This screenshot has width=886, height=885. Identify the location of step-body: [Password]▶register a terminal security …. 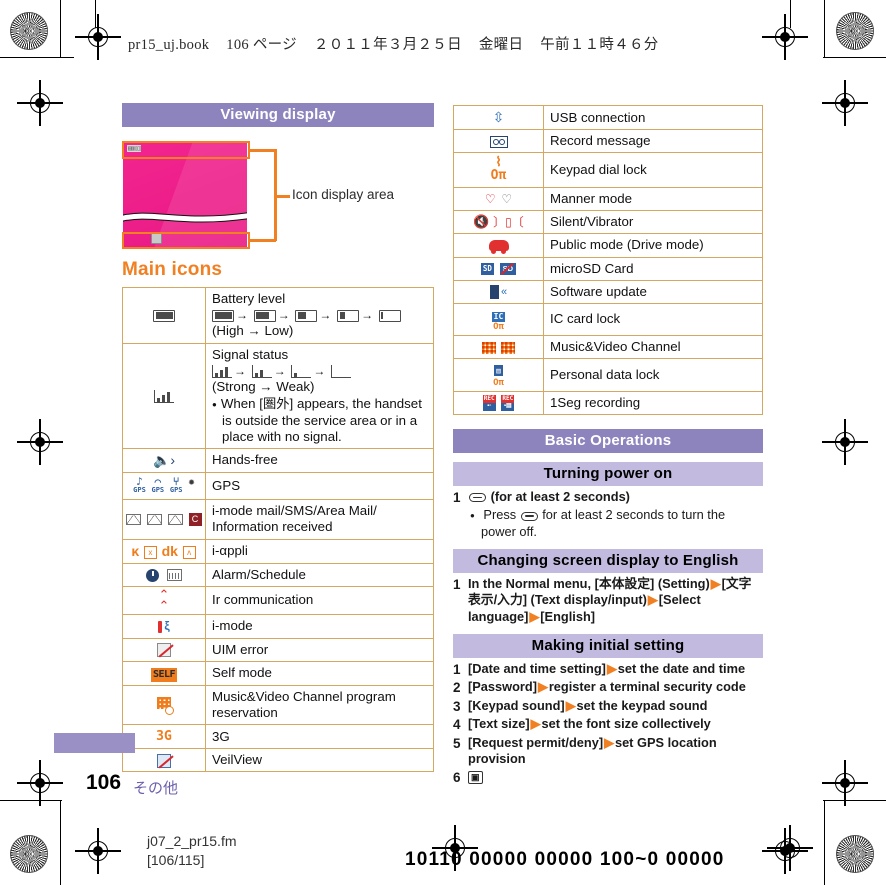
(615, 687).